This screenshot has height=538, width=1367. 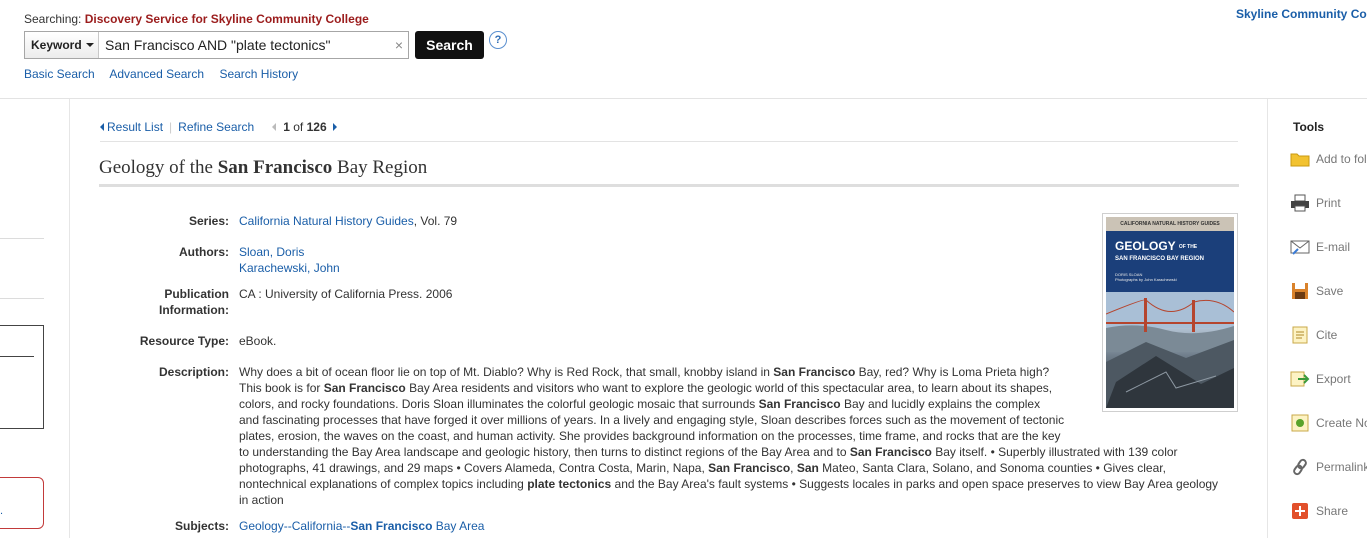 What do you see at coordinates (89, 45) in the screenshot?
I see `caret-down-icon` at bounding box center [89, 45].